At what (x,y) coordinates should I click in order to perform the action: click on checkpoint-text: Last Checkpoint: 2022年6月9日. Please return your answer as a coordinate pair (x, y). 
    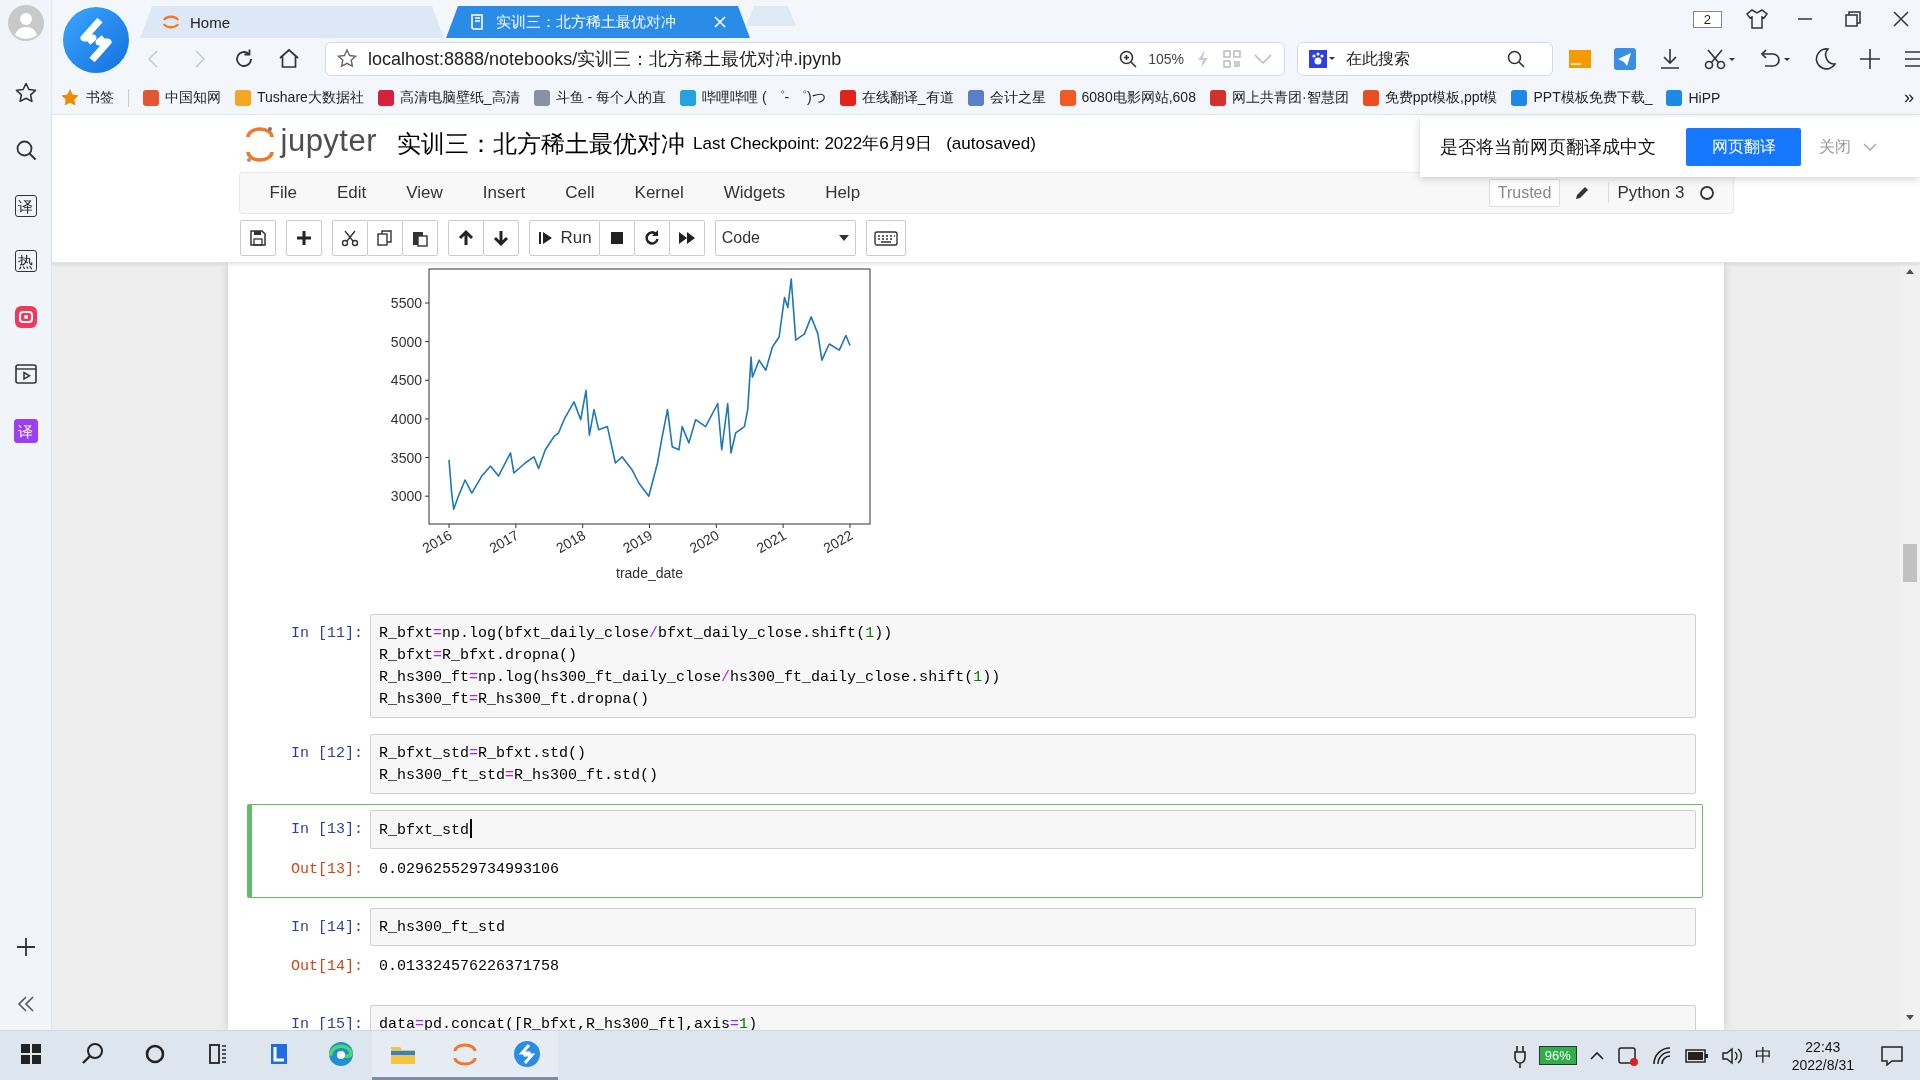
    Looking at the image, I should click on (813, 144).